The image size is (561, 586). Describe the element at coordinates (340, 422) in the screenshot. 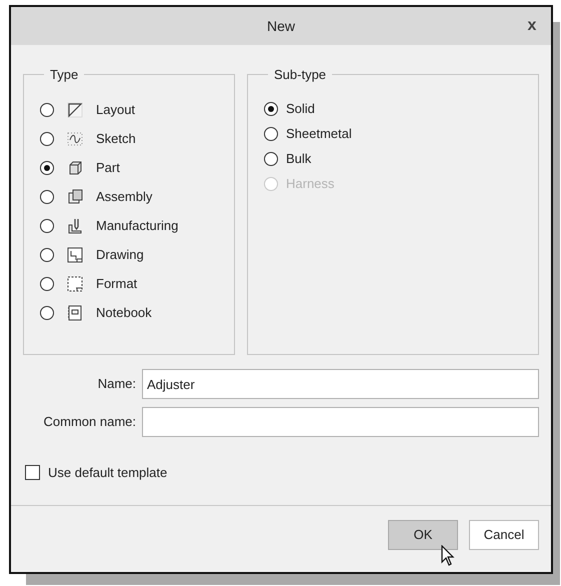

I see `text-field` at that location.